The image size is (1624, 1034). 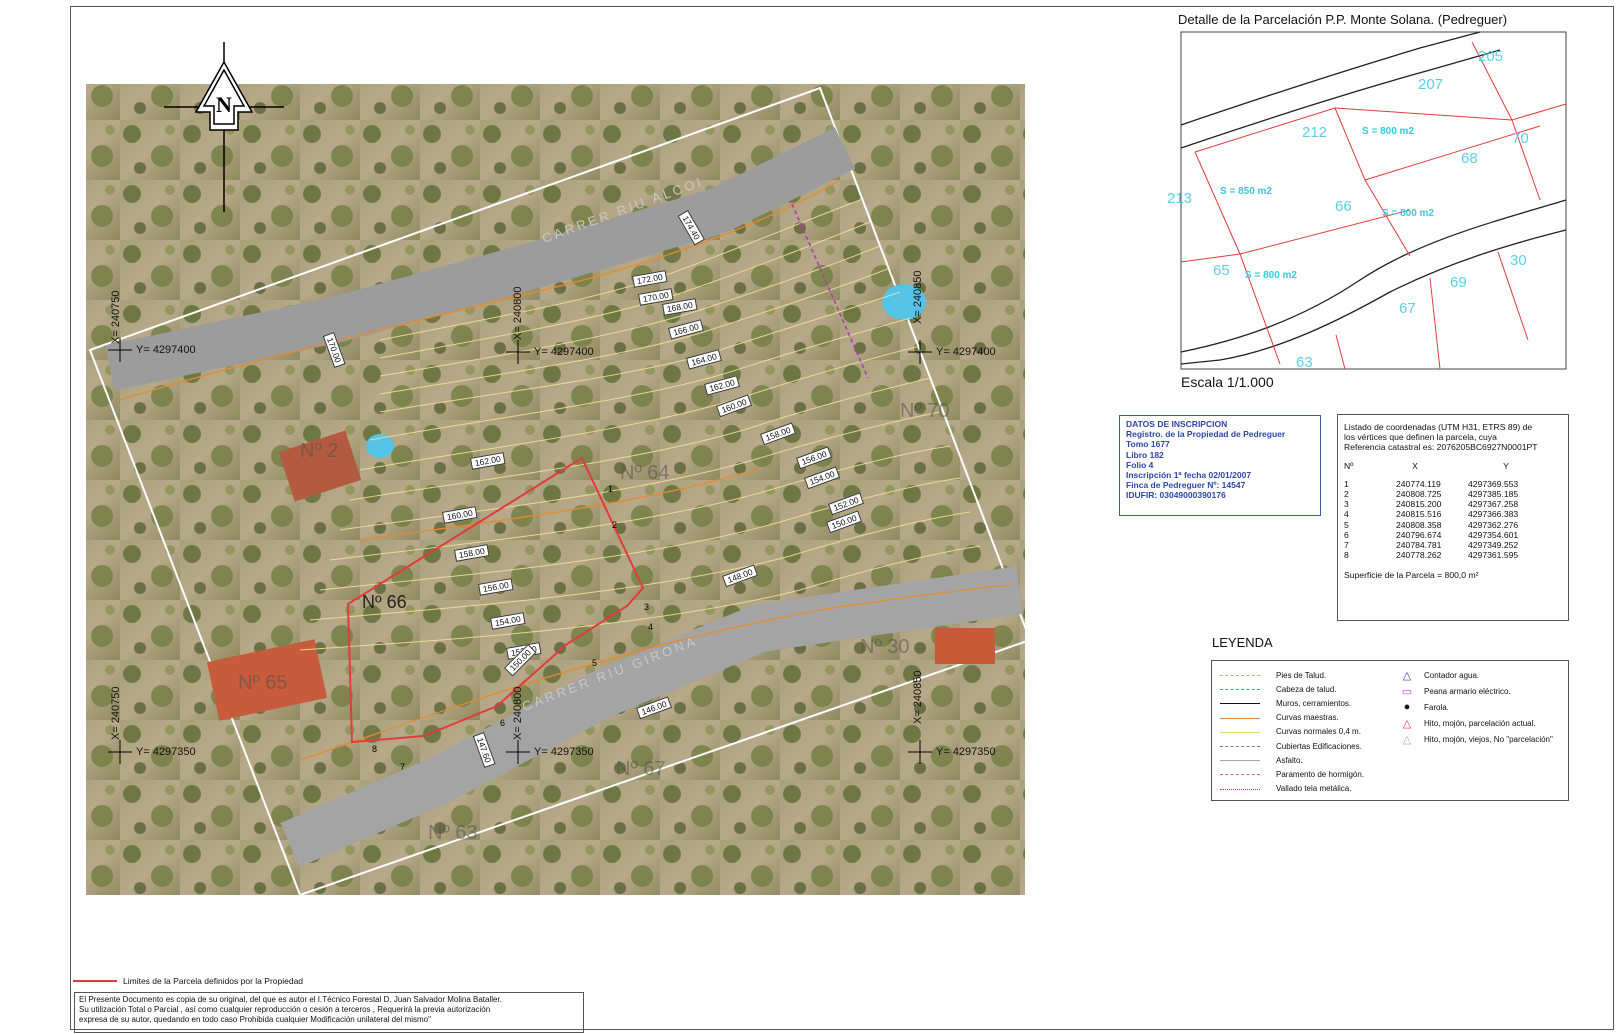 I want to click on coordinates-row: 6 240796.674 4297354.601, so click(x=1450, y=535).